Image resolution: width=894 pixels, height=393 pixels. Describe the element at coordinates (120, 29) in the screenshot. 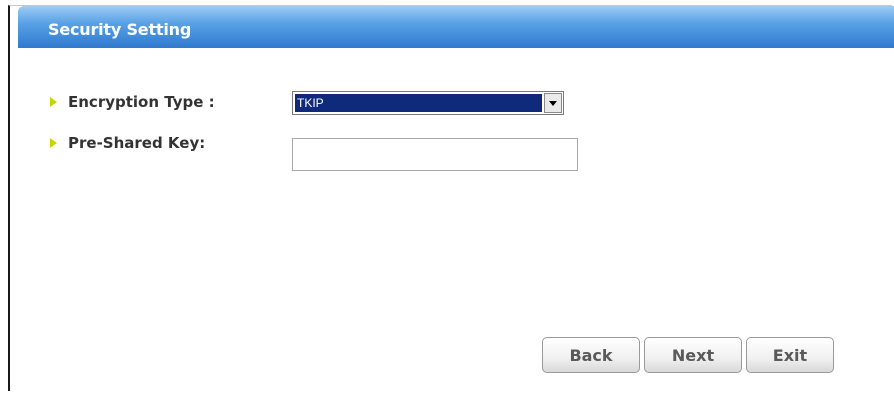

I see `panel-title: Security Setting` at that location.